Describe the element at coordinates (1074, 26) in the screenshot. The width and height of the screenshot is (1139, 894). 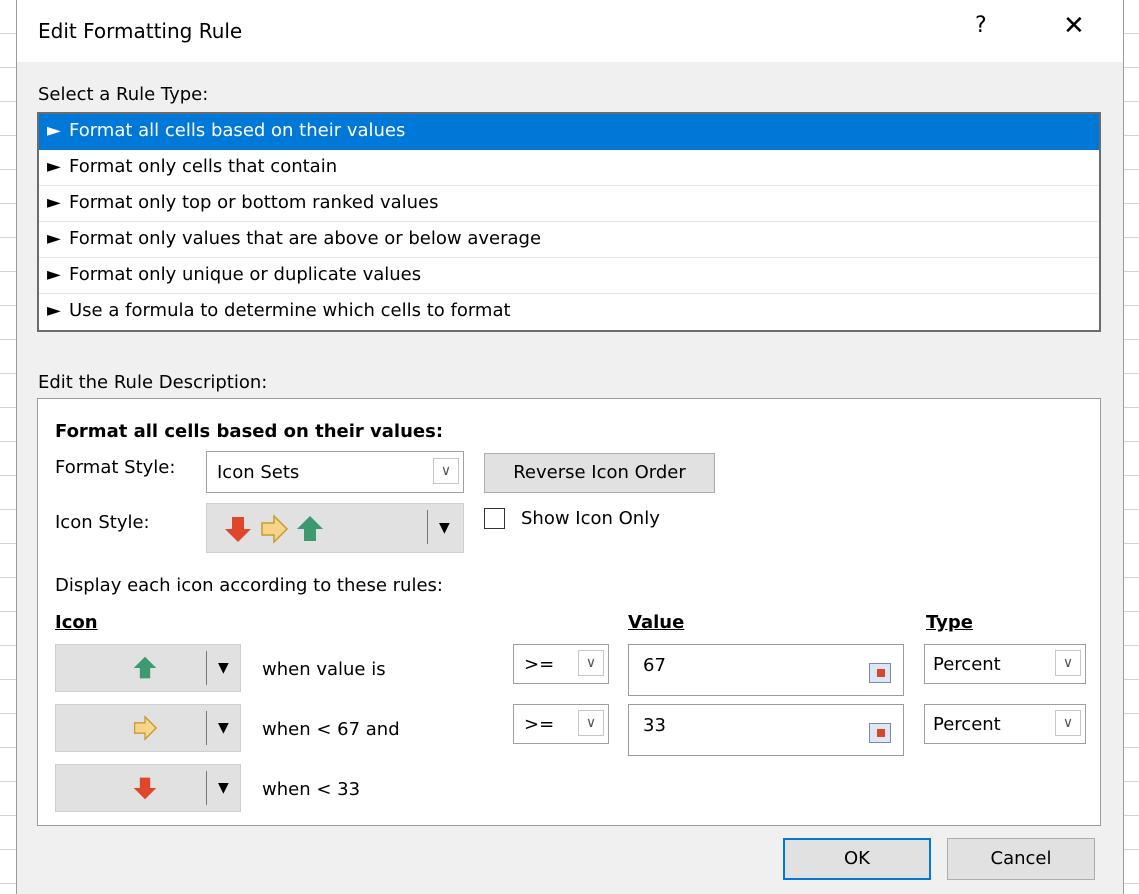
I see `close-button: ✕` at that location.